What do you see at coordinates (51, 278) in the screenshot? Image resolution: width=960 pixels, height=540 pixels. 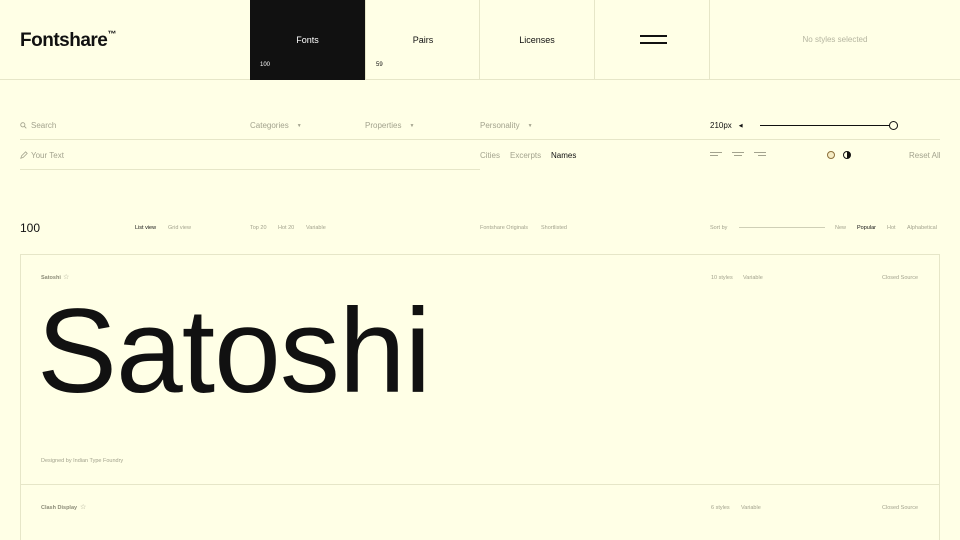 I see `font-name: Satoshi` at bounding box center [51, 278].